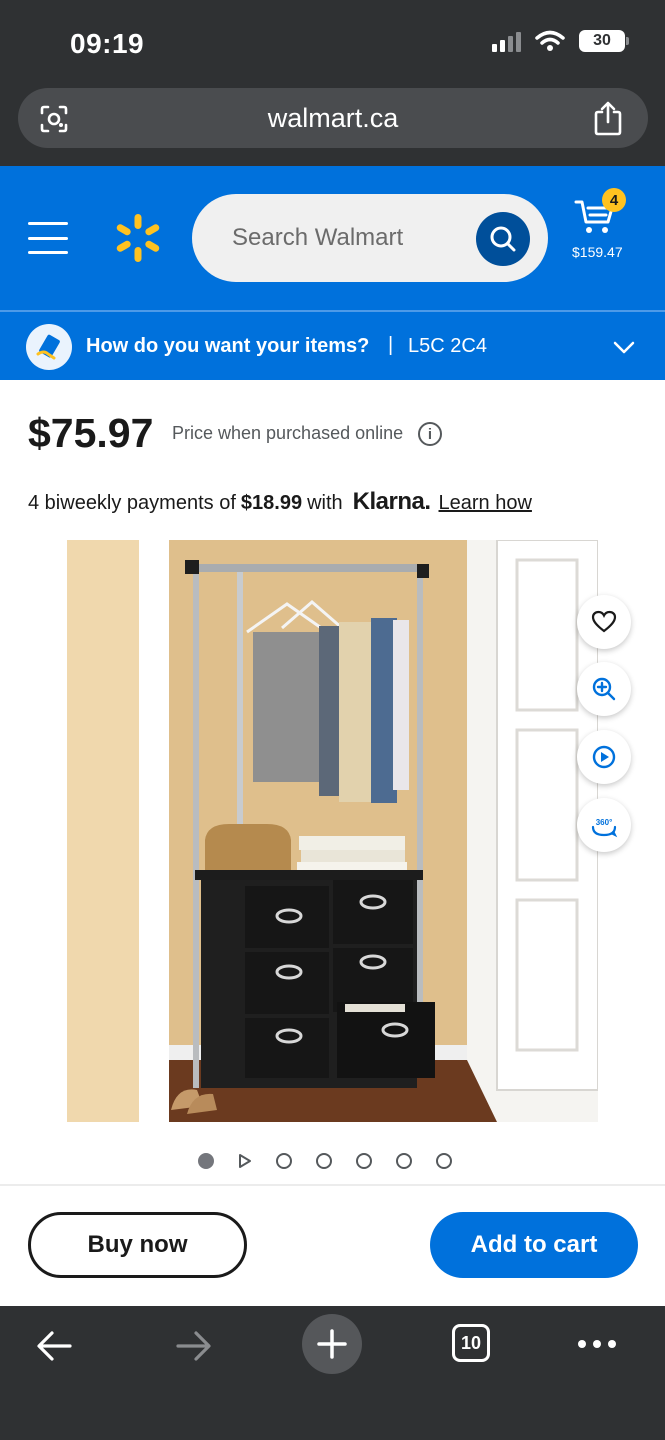 The height and width of the screenshot is (1440, 665). I want to click on 360-view-icon: 360°, so click(604, 828).